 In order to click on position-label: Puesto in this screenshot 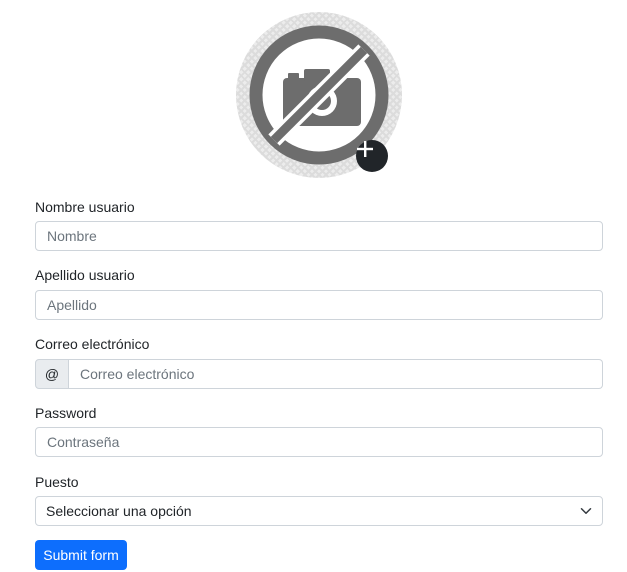, I will do `click(57, 482)`.